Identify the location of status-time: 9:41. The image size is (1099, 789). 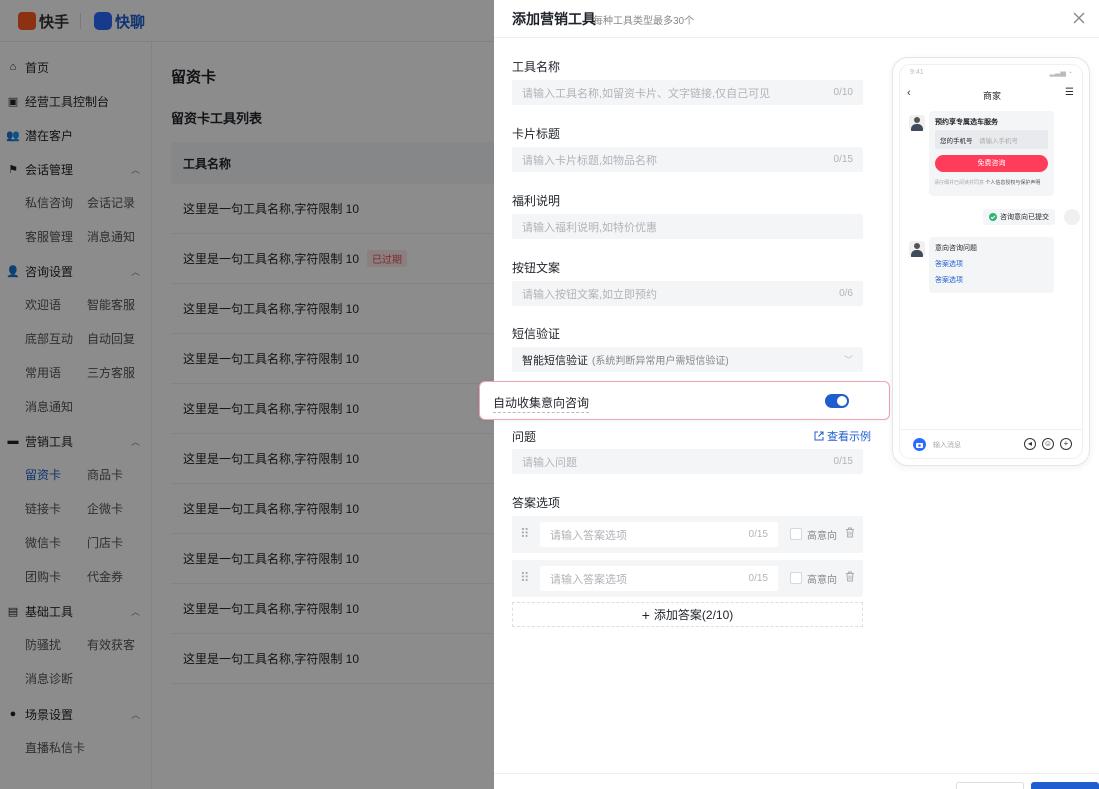
(917, 72).